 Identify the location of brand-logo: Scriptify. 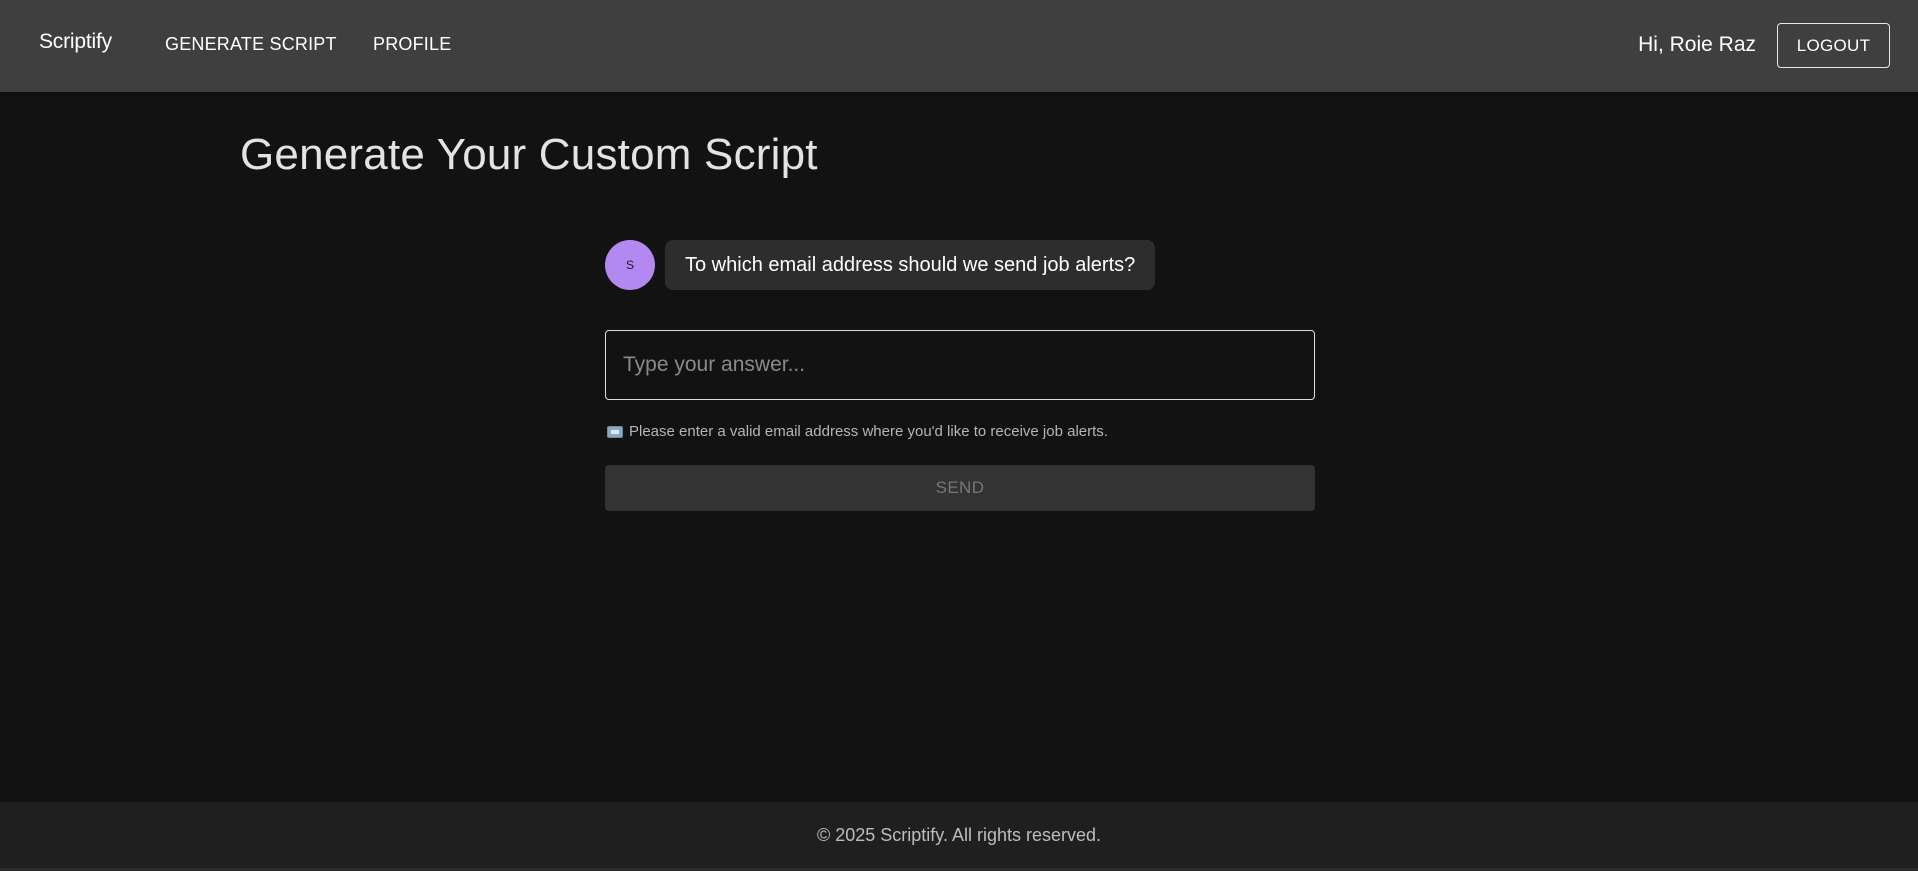
(75, 42).